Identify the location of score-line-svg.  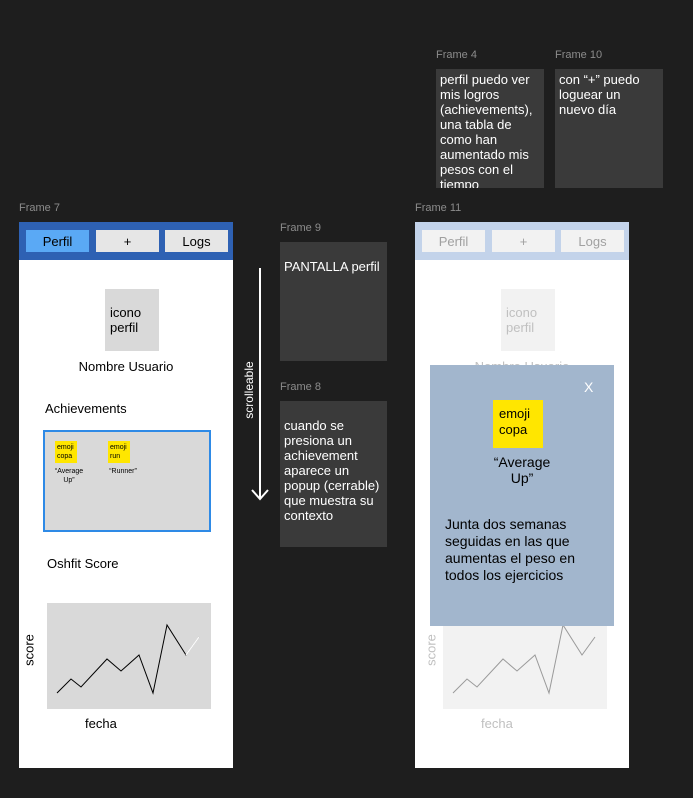
(128, 659).